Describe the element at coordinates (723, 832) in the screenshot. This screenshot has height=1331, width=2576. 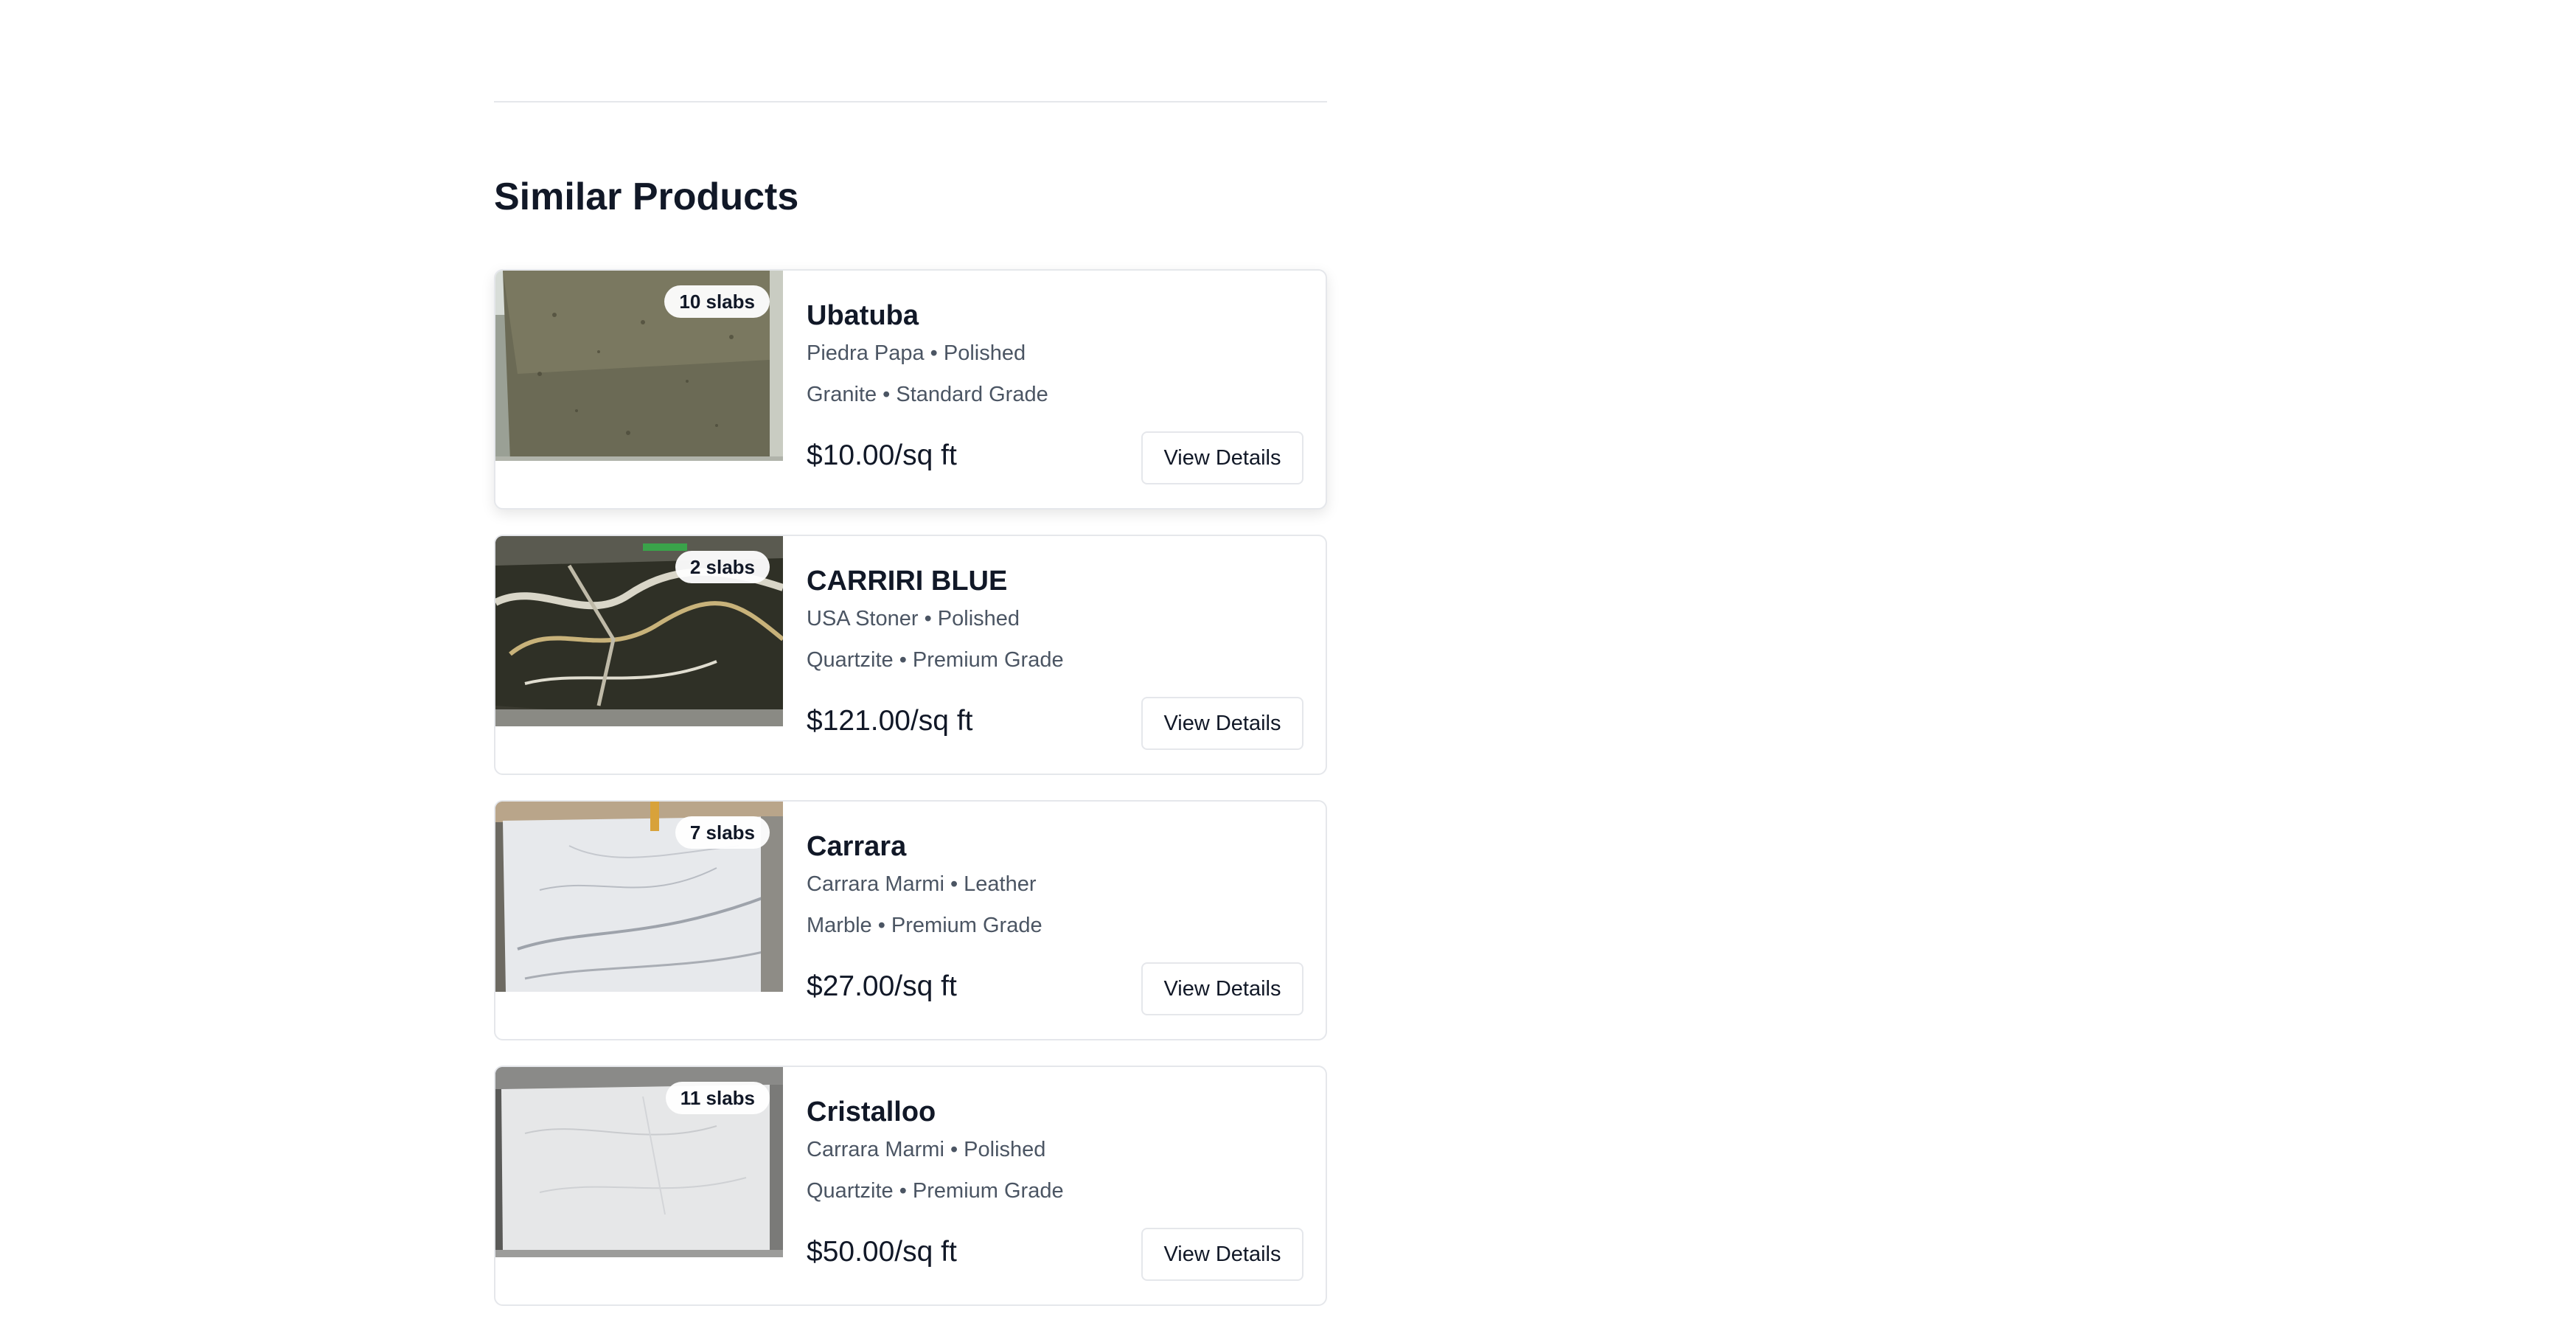
I see `slab-count-badge: 7 slabs` at that location.